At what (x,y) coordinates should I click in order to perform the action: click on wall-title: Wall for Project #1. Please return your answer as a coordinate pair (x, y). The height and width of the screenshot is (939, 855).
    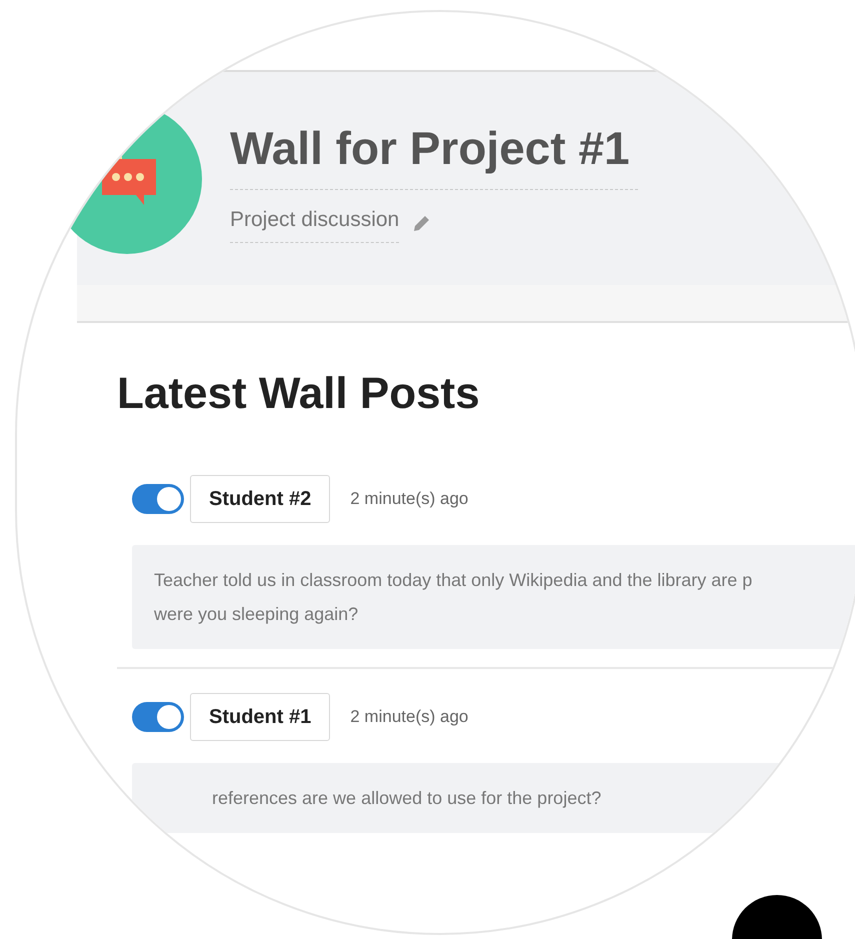
    Looking at the image, I should click on (434, 152).